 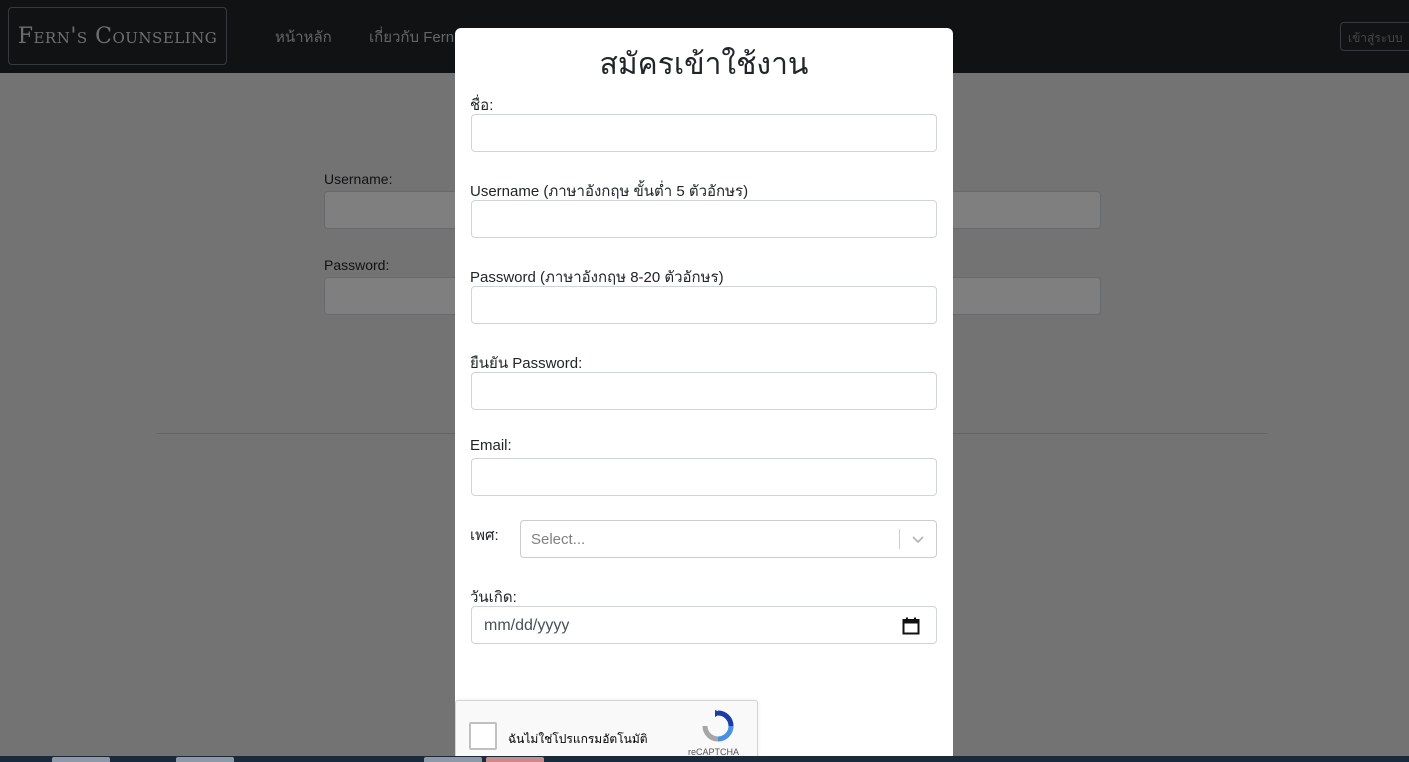 I want to click on gender-label: เพศ:, so click(x=484, y=535).